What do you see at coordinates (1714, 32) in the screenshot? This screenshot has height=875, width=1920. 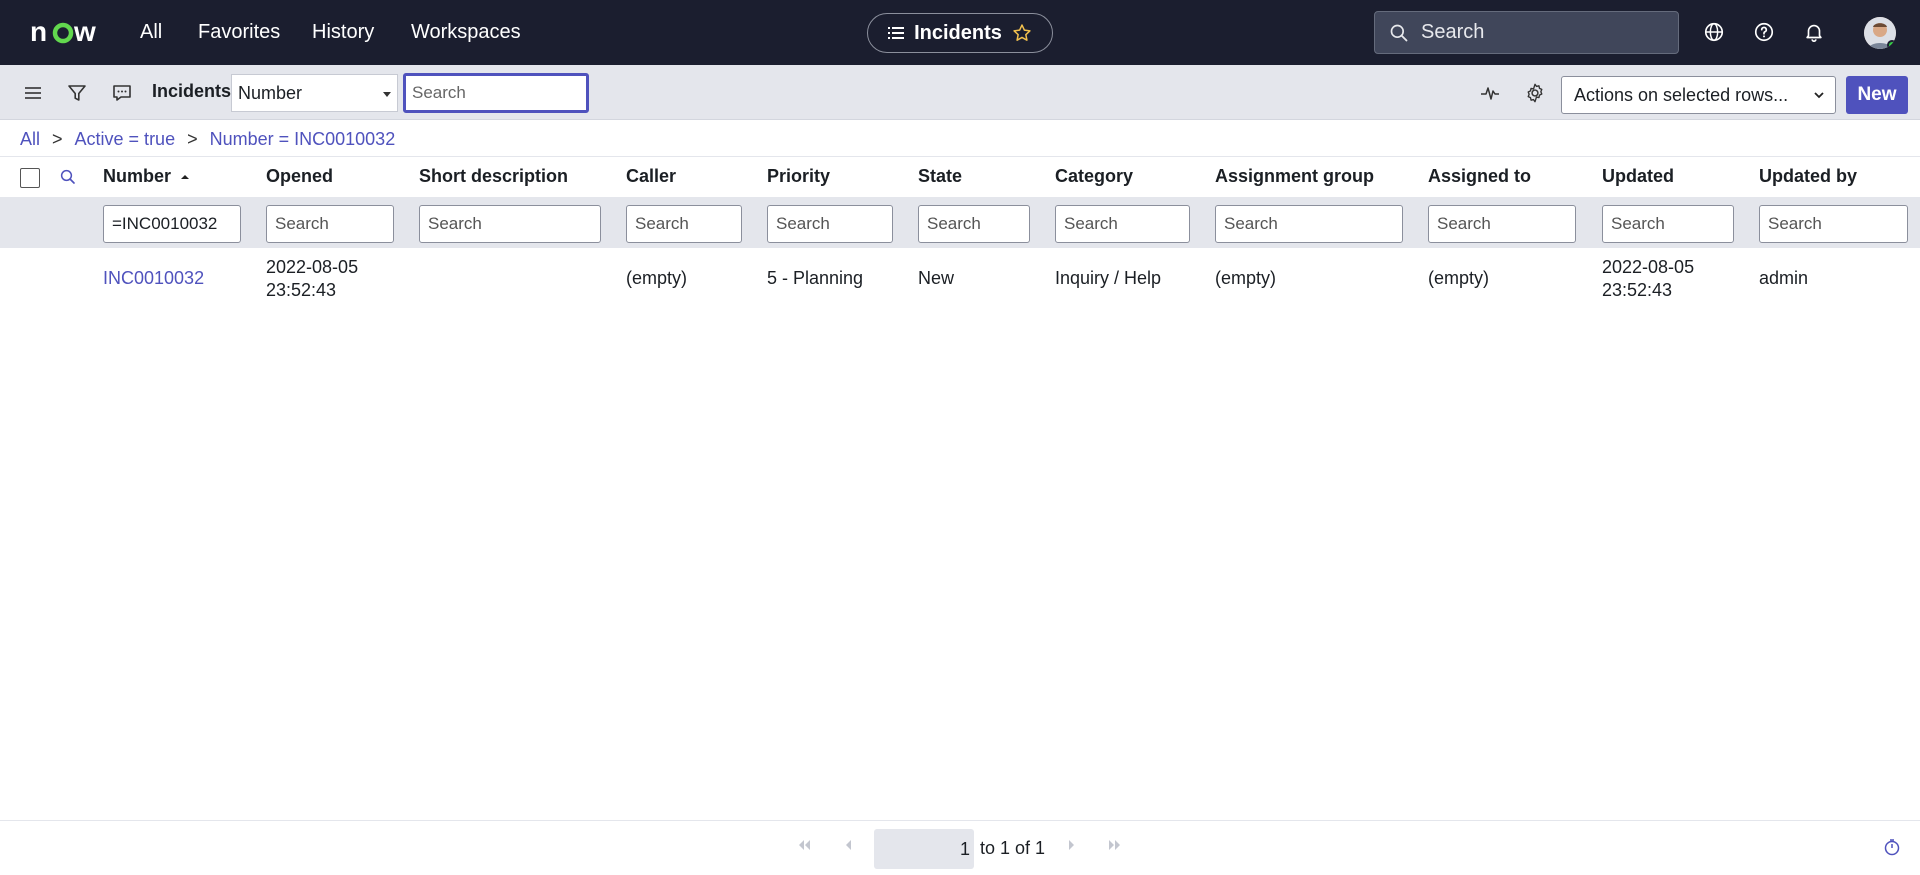 I see `globe-icon` at bounding box center [1714, 32].